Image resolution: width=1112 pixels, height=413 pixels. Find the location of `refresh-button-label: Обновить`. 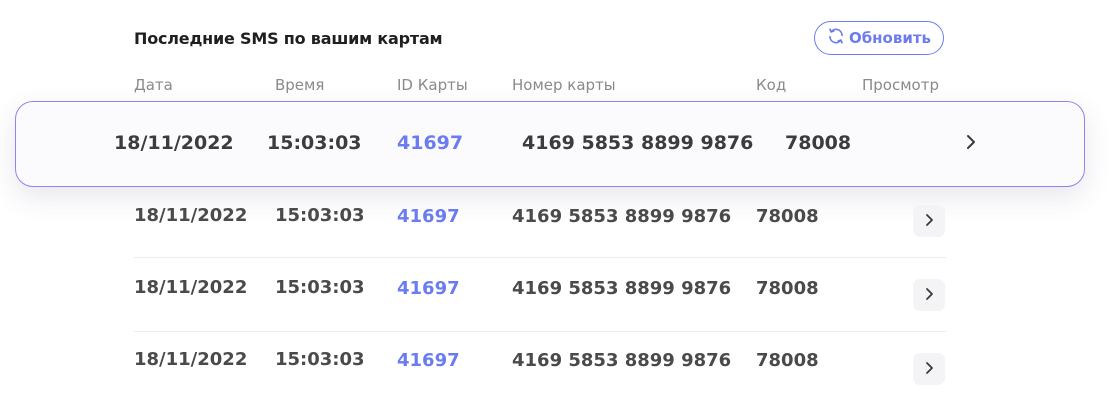

refresh-button-label: Обновить is located at coordinates (890, 38).